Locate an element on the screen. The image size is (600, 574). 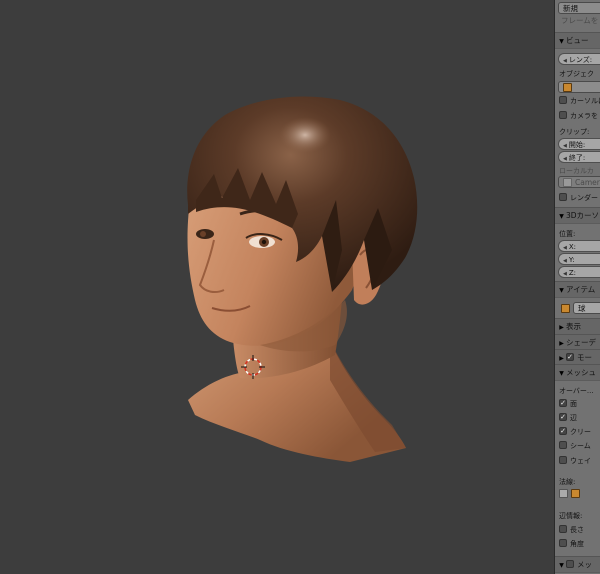
cursor-header-label: 3Dカーソ is located at coordinates (583, 215).